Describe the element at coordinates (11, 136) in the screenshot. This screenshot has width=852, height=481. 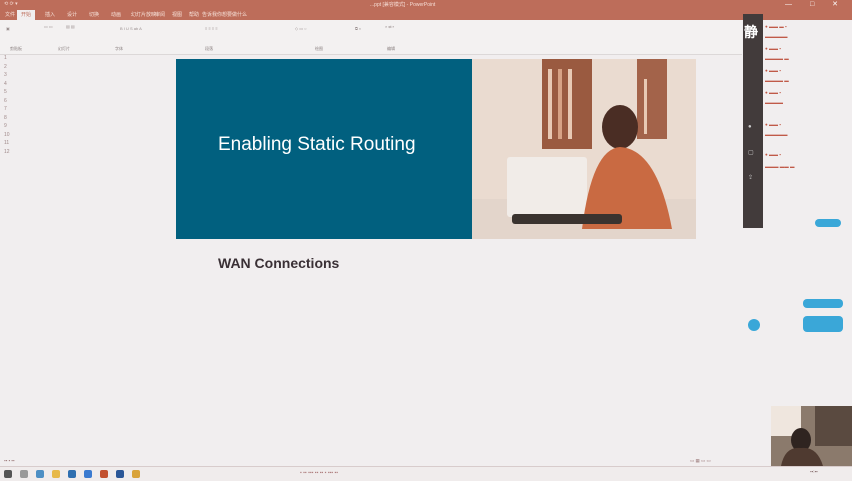
I see `thumbnail-item: 10` at that location.